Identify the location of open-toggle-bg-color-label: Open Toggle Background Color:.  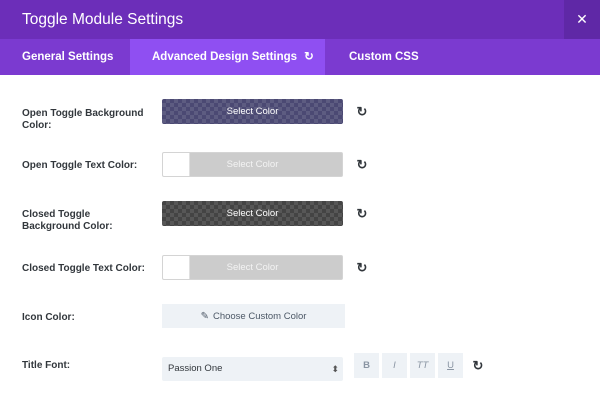
(89, 120).